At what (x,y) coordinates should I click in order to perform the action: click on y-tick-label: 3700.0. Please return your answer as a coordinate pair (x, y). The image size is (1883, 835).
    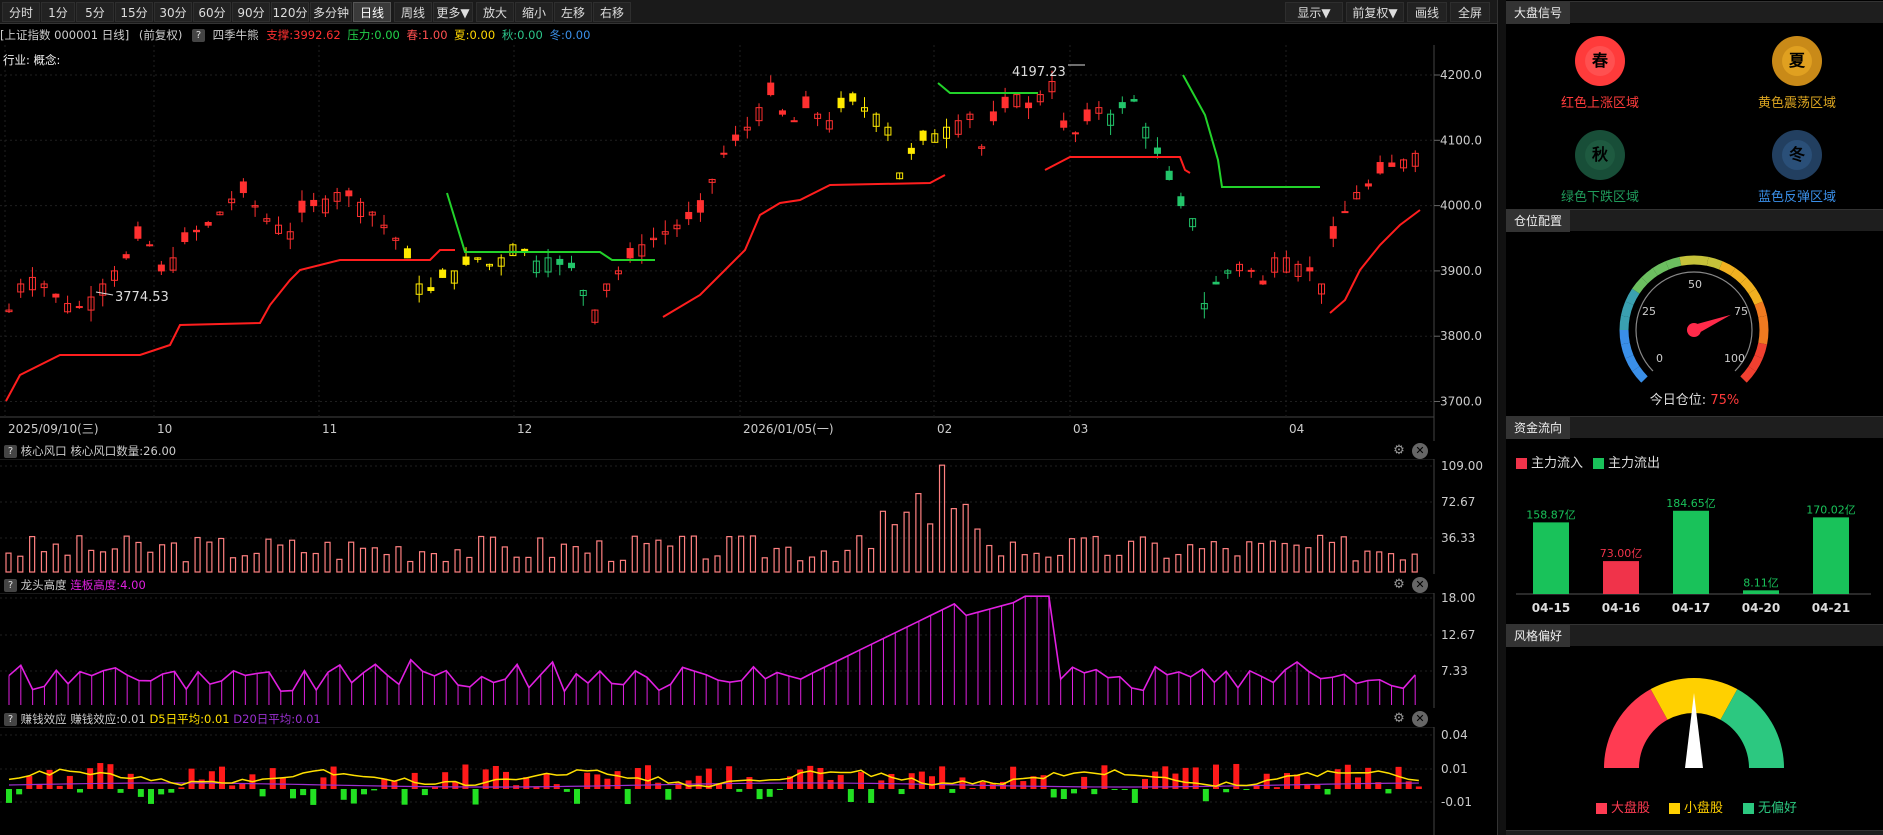
    Looking at the image, I should click on (1461, 402).